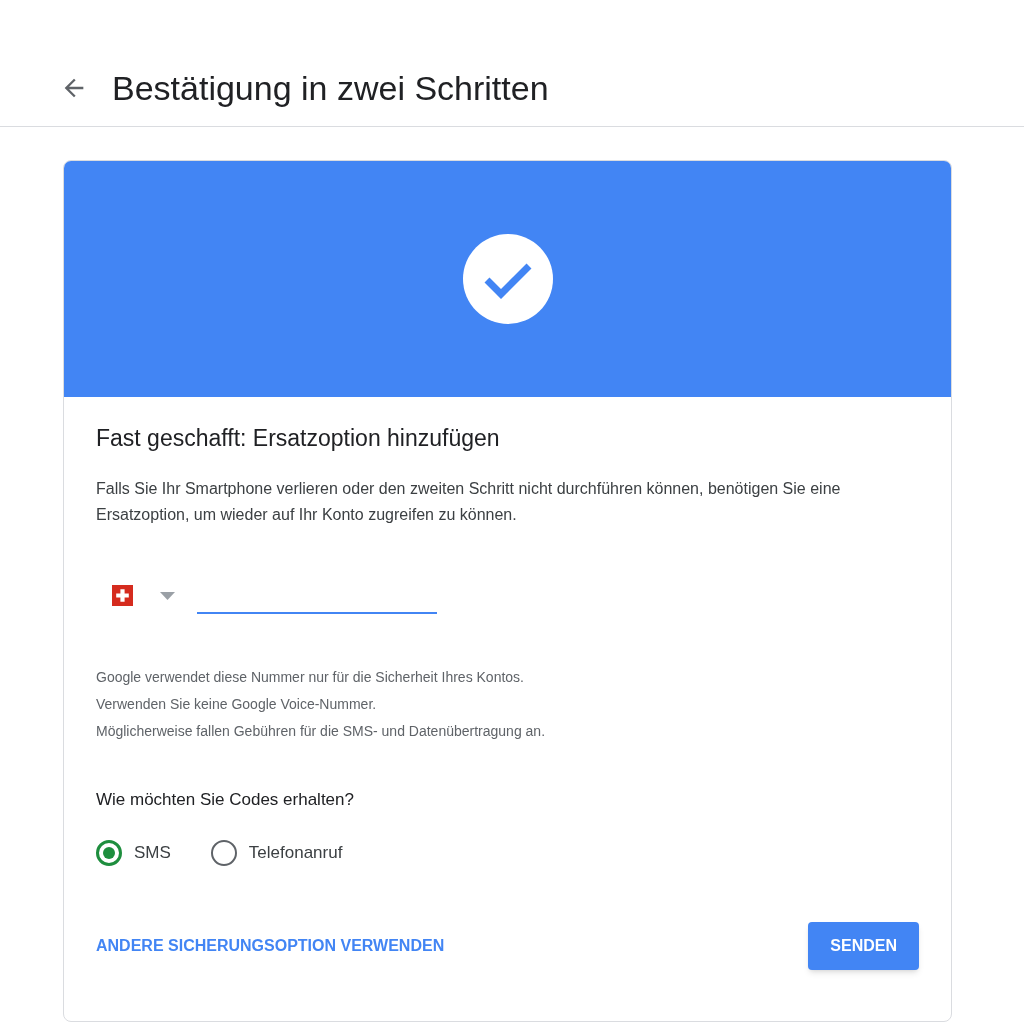 The height and width of the screenshot is (1023, 1024). I want to click on checkmark-icon, so click(507, 279).